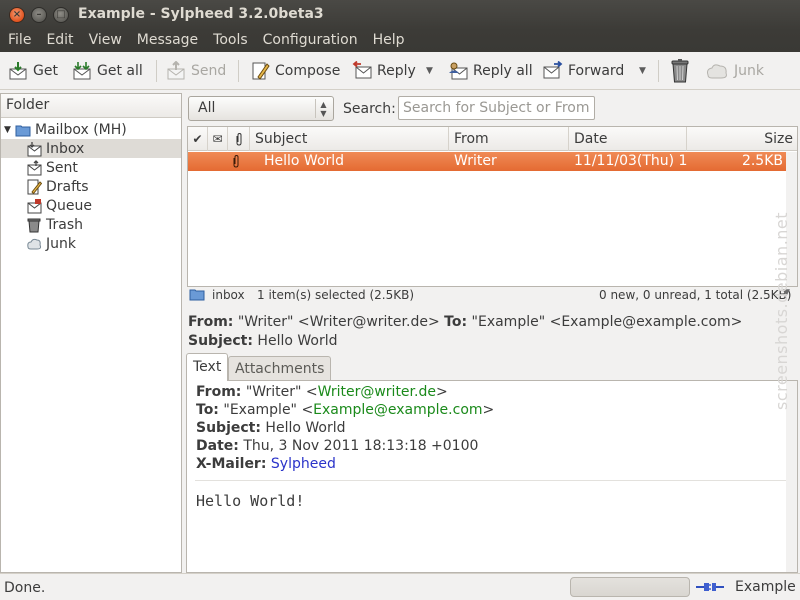  Describe the element at coordinates (429, 71) in the screenshot. I see `reply-dropdown-arrow-icon: ▼` at that location.